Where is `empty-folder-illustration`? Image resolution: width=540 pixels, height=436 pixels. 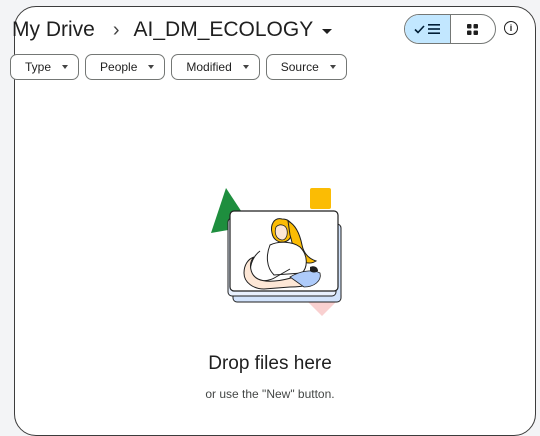 empty-folder-illustration is located at coordinates (276, 252).